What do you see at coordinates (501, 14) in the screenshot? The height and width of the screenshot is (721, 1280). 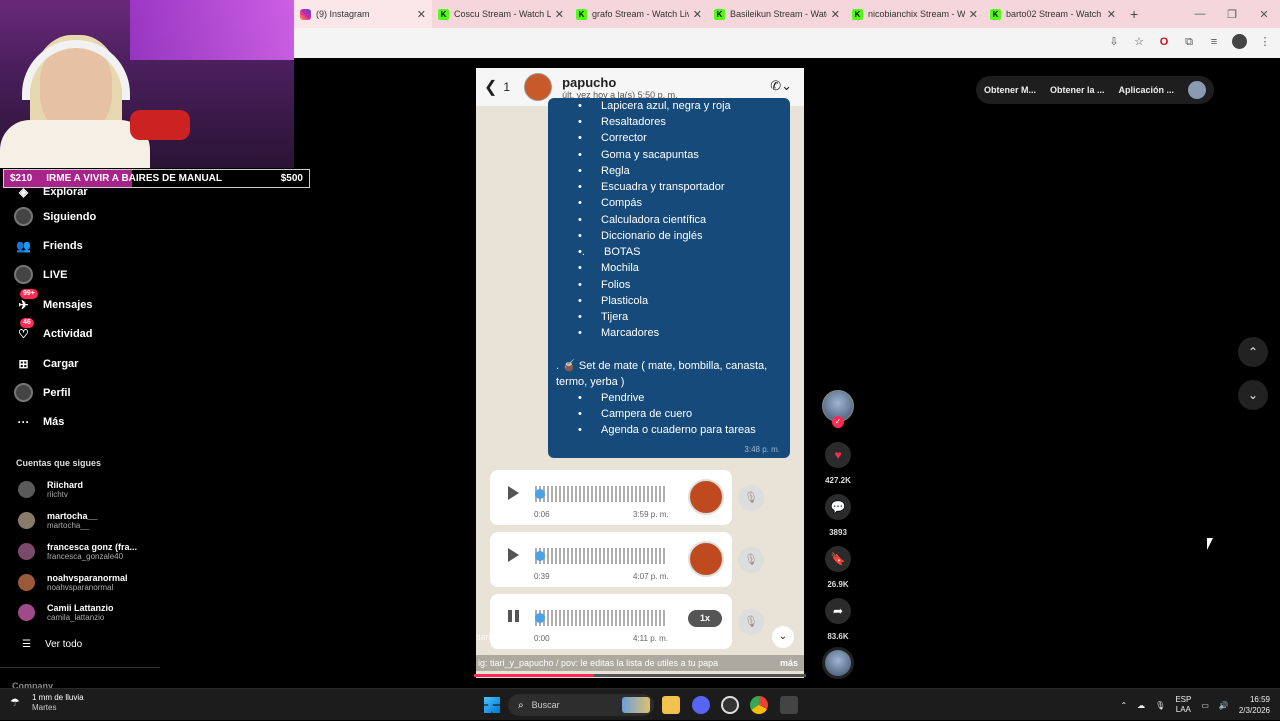 I see `tab-coscu: K Coscu Stream - Watch Live ✕` at bounding box center [501, 14].